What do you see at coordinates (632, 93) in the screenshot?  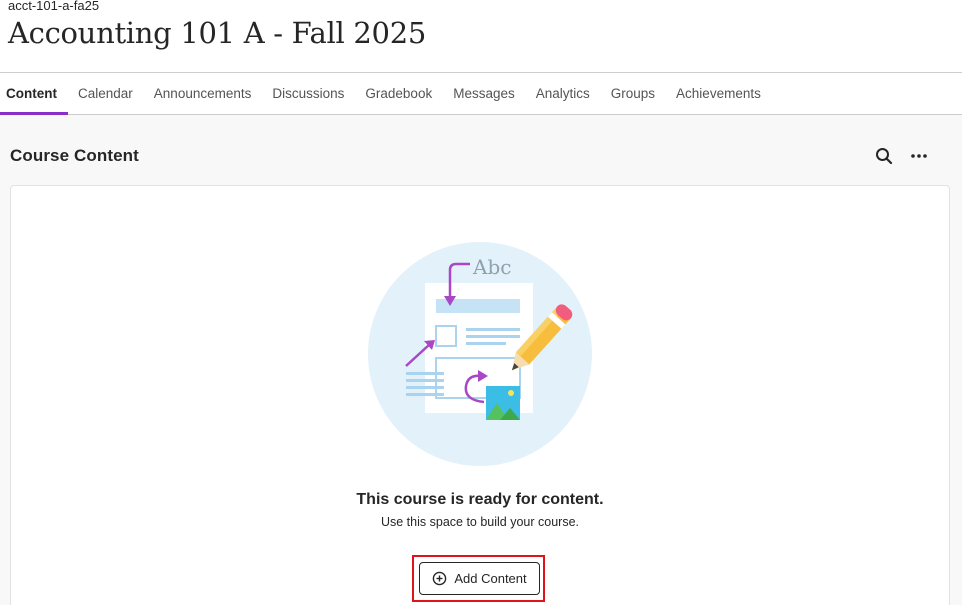 I see `tab-groups: Groups` at bounding box center [632, 93].